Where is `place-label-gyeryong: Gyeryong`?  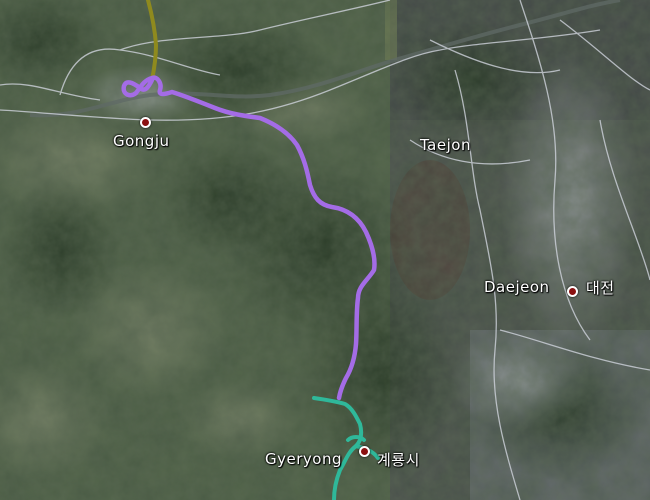 place-label-gyeryong: Gyeryong is located at coordinates (303, 459).